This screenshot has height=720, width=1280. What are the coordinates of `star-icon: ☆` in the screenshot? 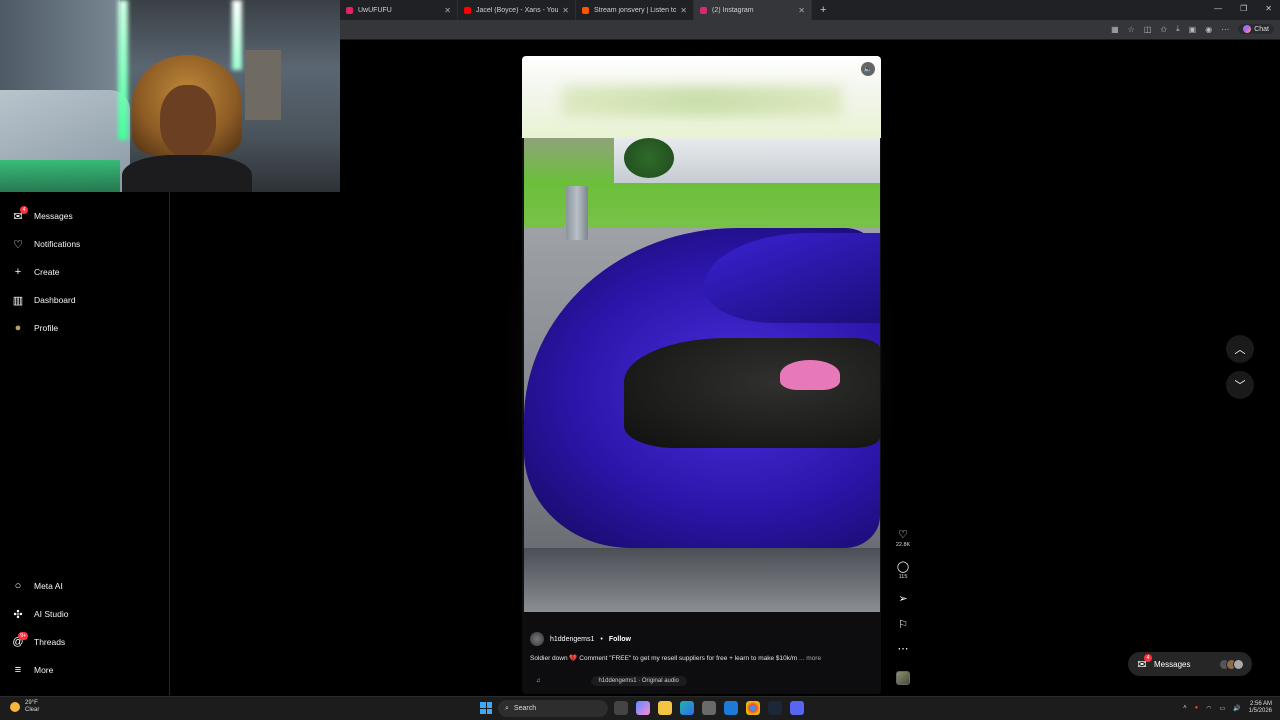 It's located at (1131, 29).